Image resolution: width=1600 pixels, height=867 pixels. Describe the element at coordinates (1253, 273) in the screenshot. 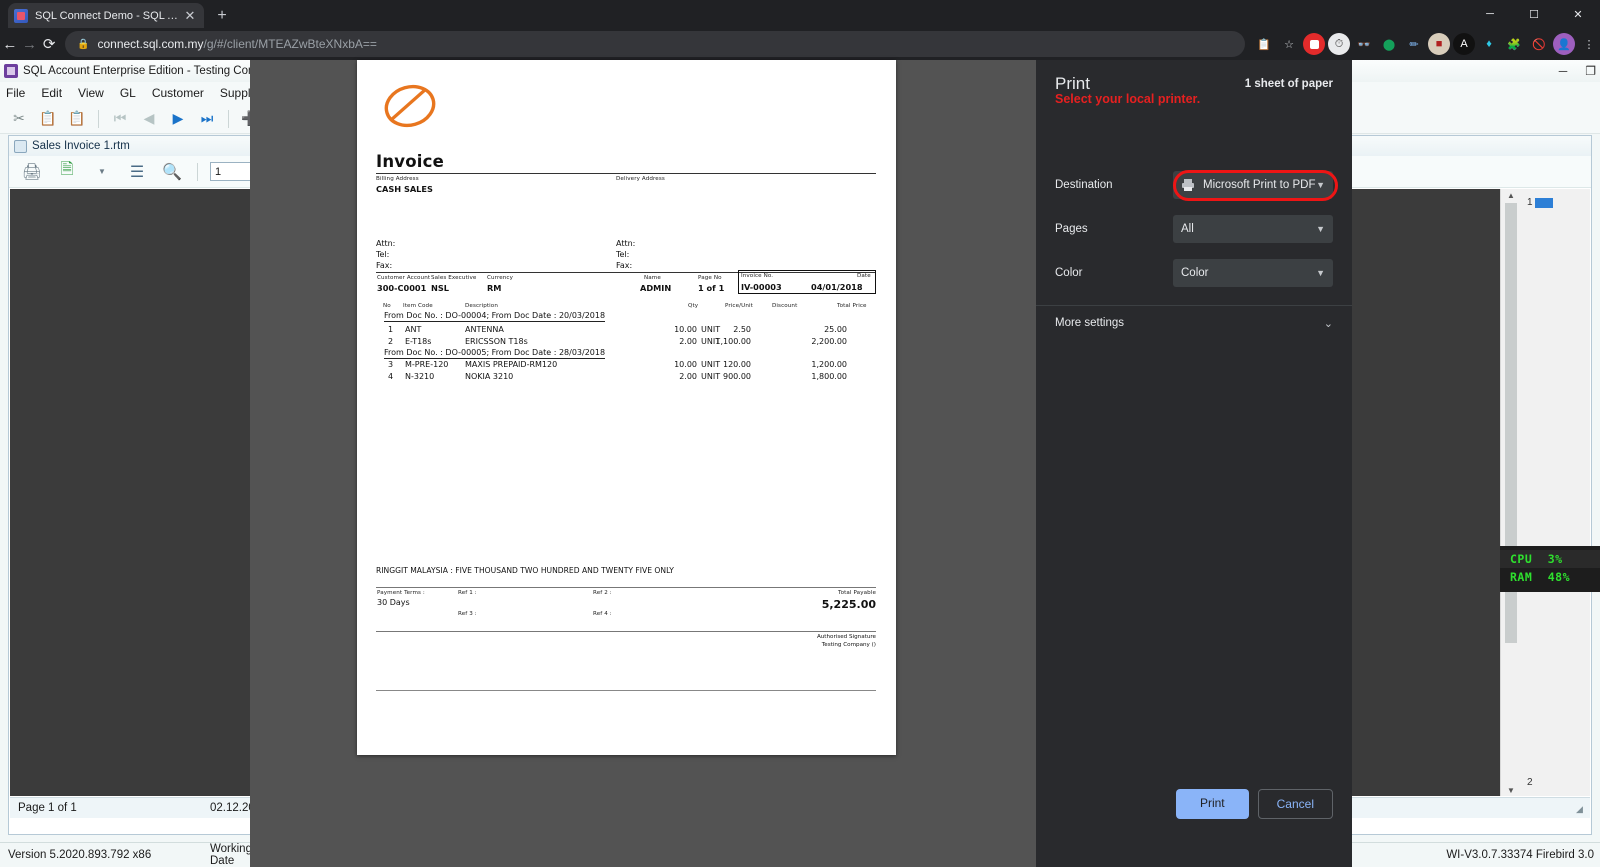

I see `color-select: Color ▼` at that location.